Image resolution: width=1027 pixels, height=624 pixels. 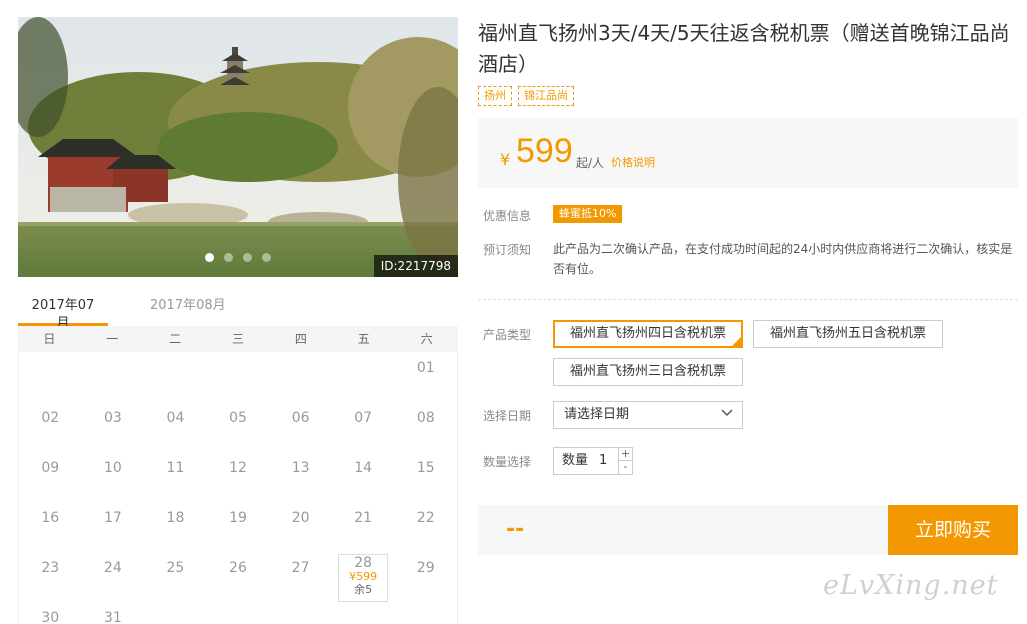 What do you see at coordinates (300, 418) in the screenshot?
I see `calendar-day: 06` at bounding box center [300, 418].